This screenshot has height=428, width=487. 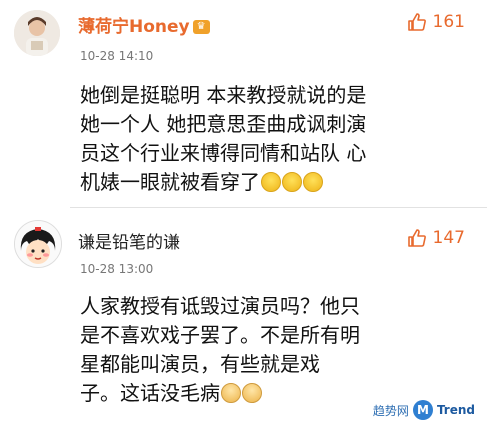 I want to click on comment-line: 人家教授有诋毁过演员吗？他只, so click(x=220, y=306).